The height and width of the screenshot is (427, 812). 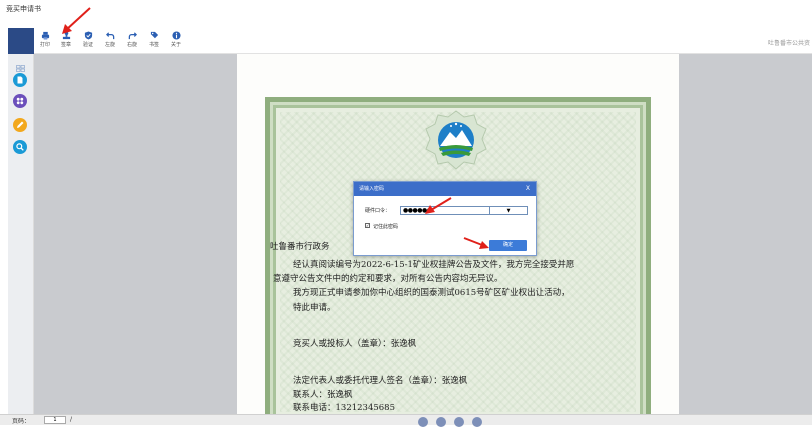 What do you see at coordinates (21, 234) in the screenshot?
I see `left-sidebar` at bounding box center [21, 234].